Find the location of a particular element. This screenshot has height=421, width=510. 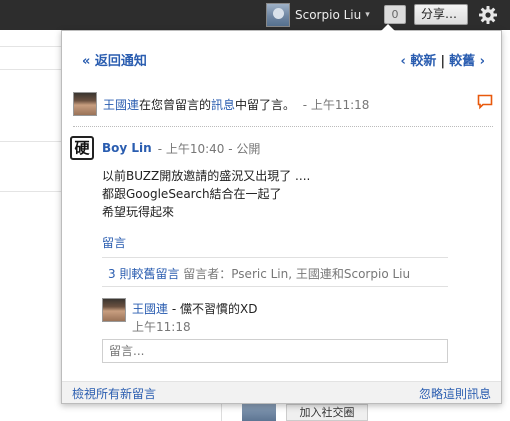

panel-footer: 檢視所有新留言 忽略這則訊息 is located at coordinates (281, 392).